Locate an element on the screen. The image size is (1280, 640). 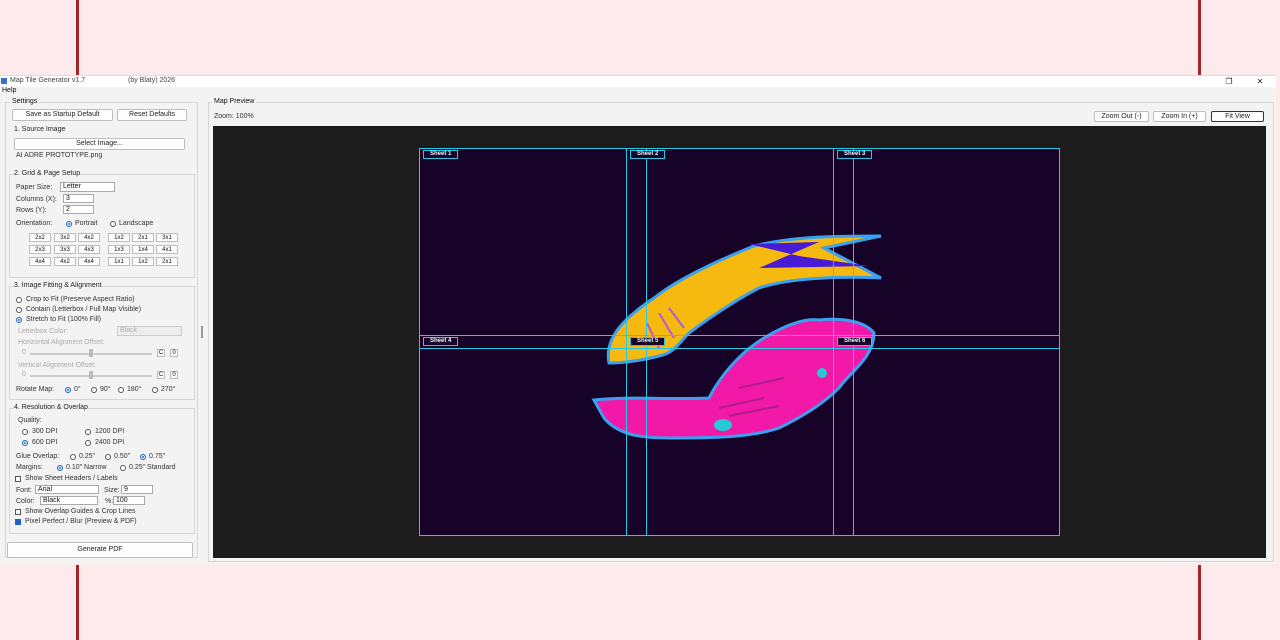
rotate-180-radio is located at coordinates (121, 390).